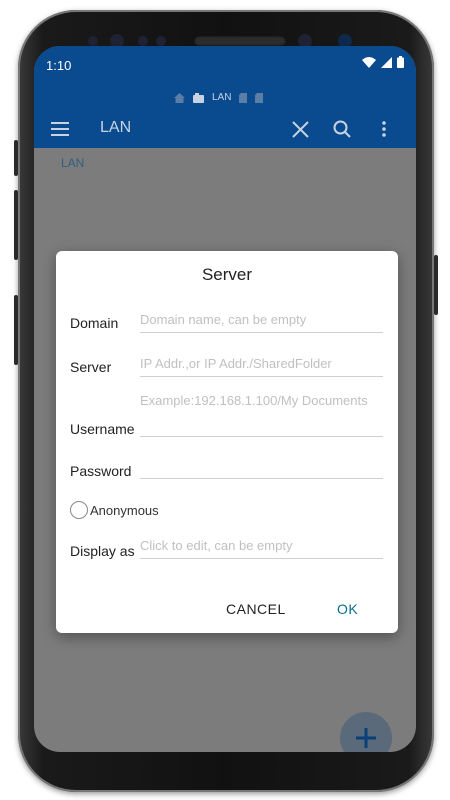 Image resolution: width=450 pixels, height=800 pixels. Describe the element at coordinates (256, 609) in the screenshot. I see `cancel-button: CANCEL` at that location.